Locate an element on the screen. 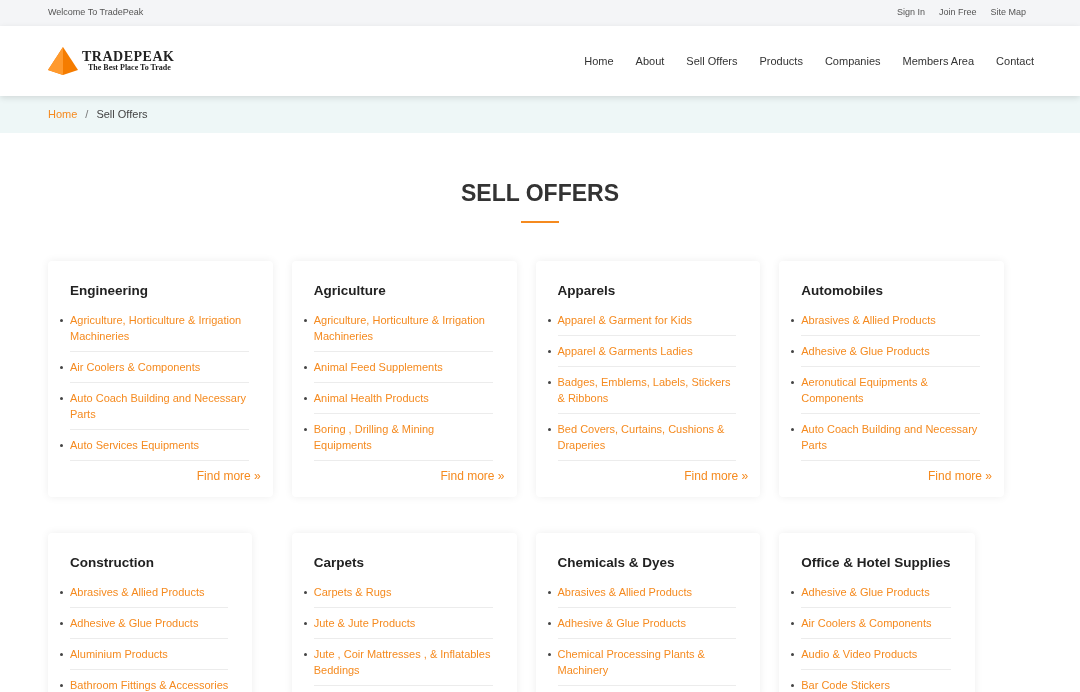 This screenshot has height=692, width=1080. top-link: Site Map is located at coordinates (1008, 13).